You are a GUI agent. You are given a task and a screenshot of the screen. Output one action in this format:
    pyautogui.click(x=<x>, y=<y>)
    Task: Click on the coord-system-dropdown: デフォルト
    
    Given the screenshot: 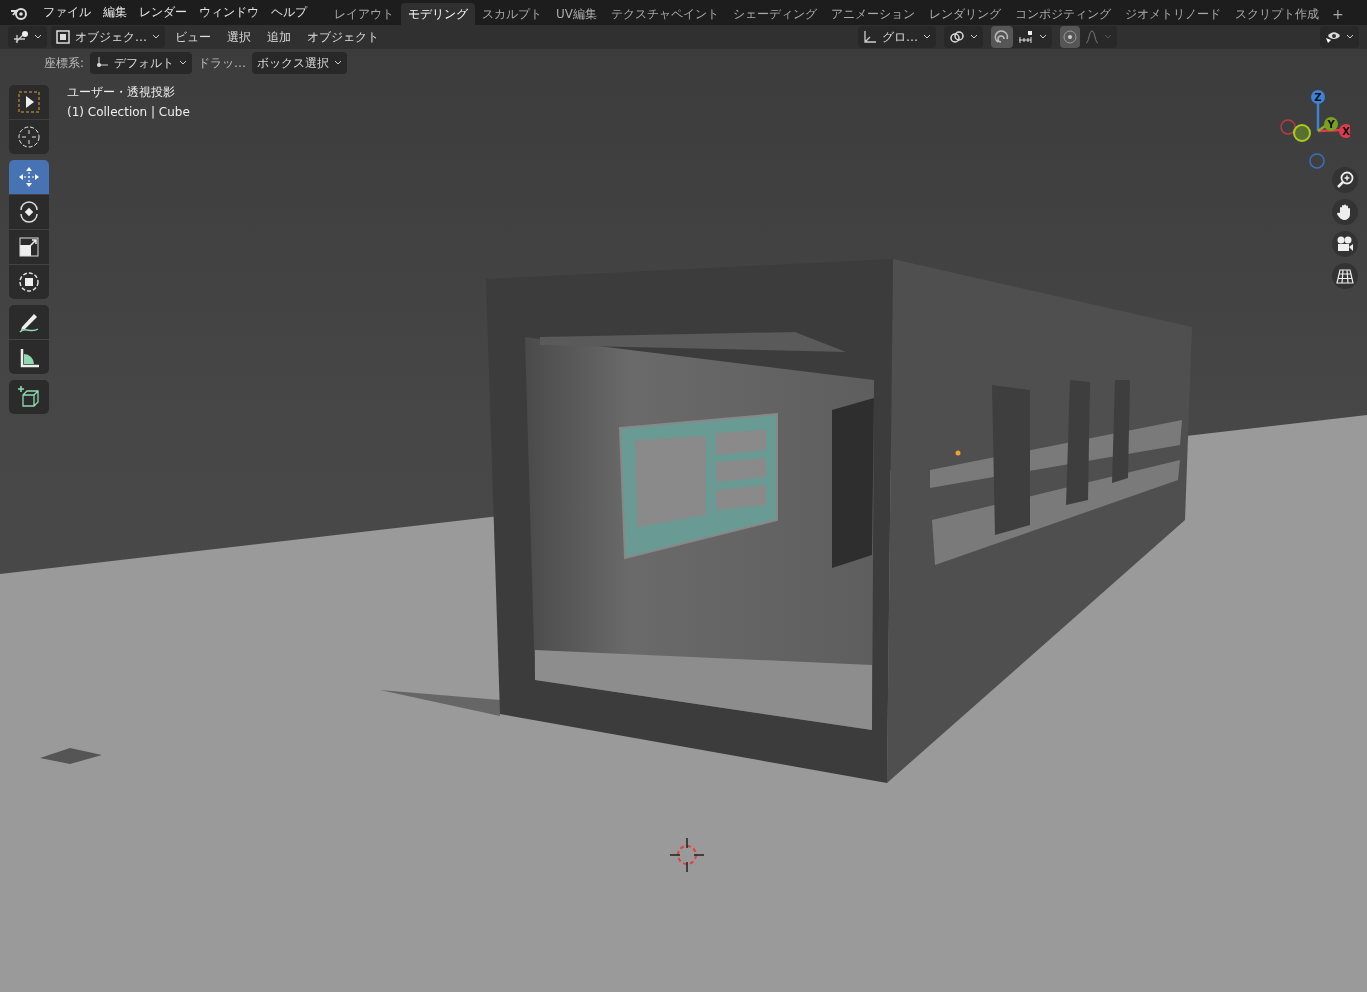 What is the action you would take?
    pyautogui.click(x=141, y=63)
    